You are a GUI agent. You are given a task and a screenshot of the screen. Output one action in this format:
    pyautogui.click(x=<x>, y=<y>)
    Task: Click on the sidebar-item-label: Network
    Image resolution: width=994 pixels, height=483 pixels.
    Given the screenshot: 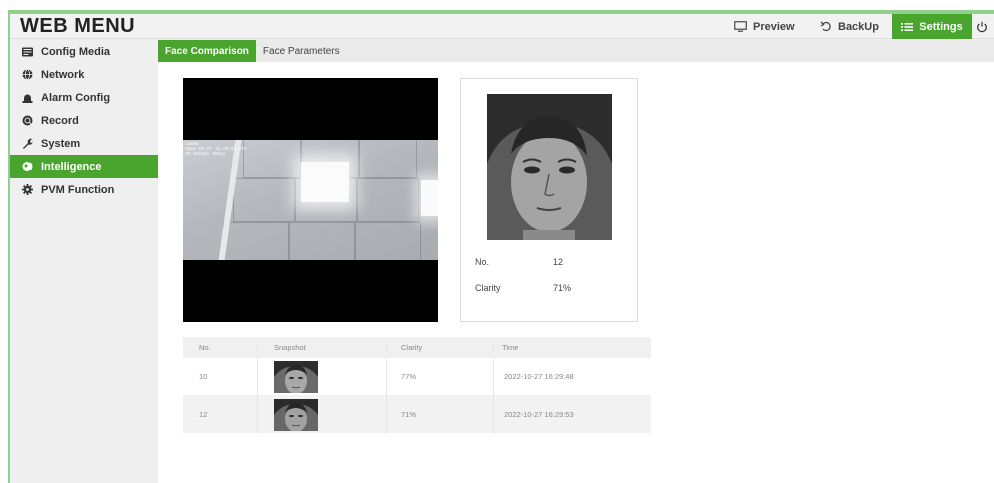 What is the action you would take?
    pyautogui.click(x=63, y=74)
    